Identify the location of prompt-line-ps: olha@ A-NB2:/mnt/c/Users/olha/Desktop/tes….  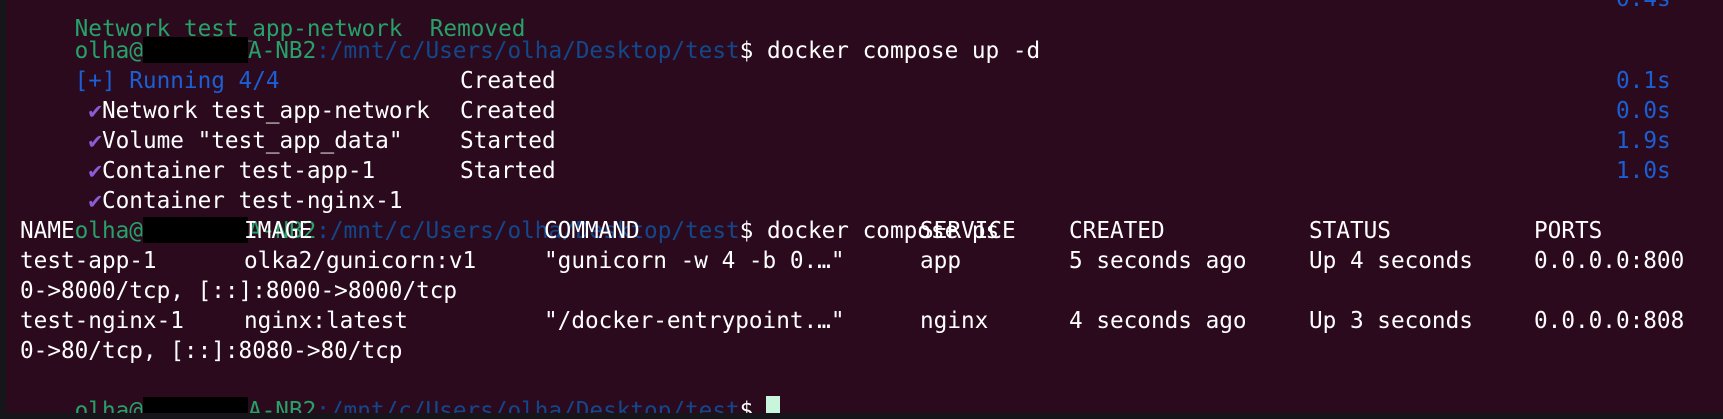
(509, 215).